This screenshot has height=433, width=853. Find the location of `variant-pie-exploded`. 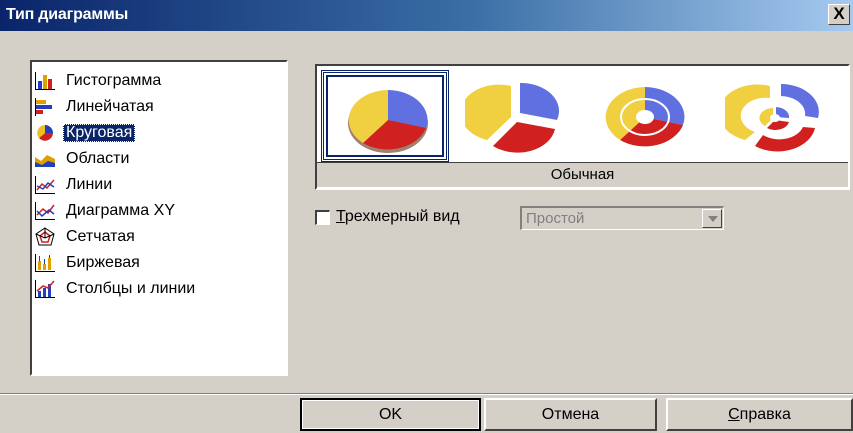

variant-pie-exploded is located at coordinates (515, 116).